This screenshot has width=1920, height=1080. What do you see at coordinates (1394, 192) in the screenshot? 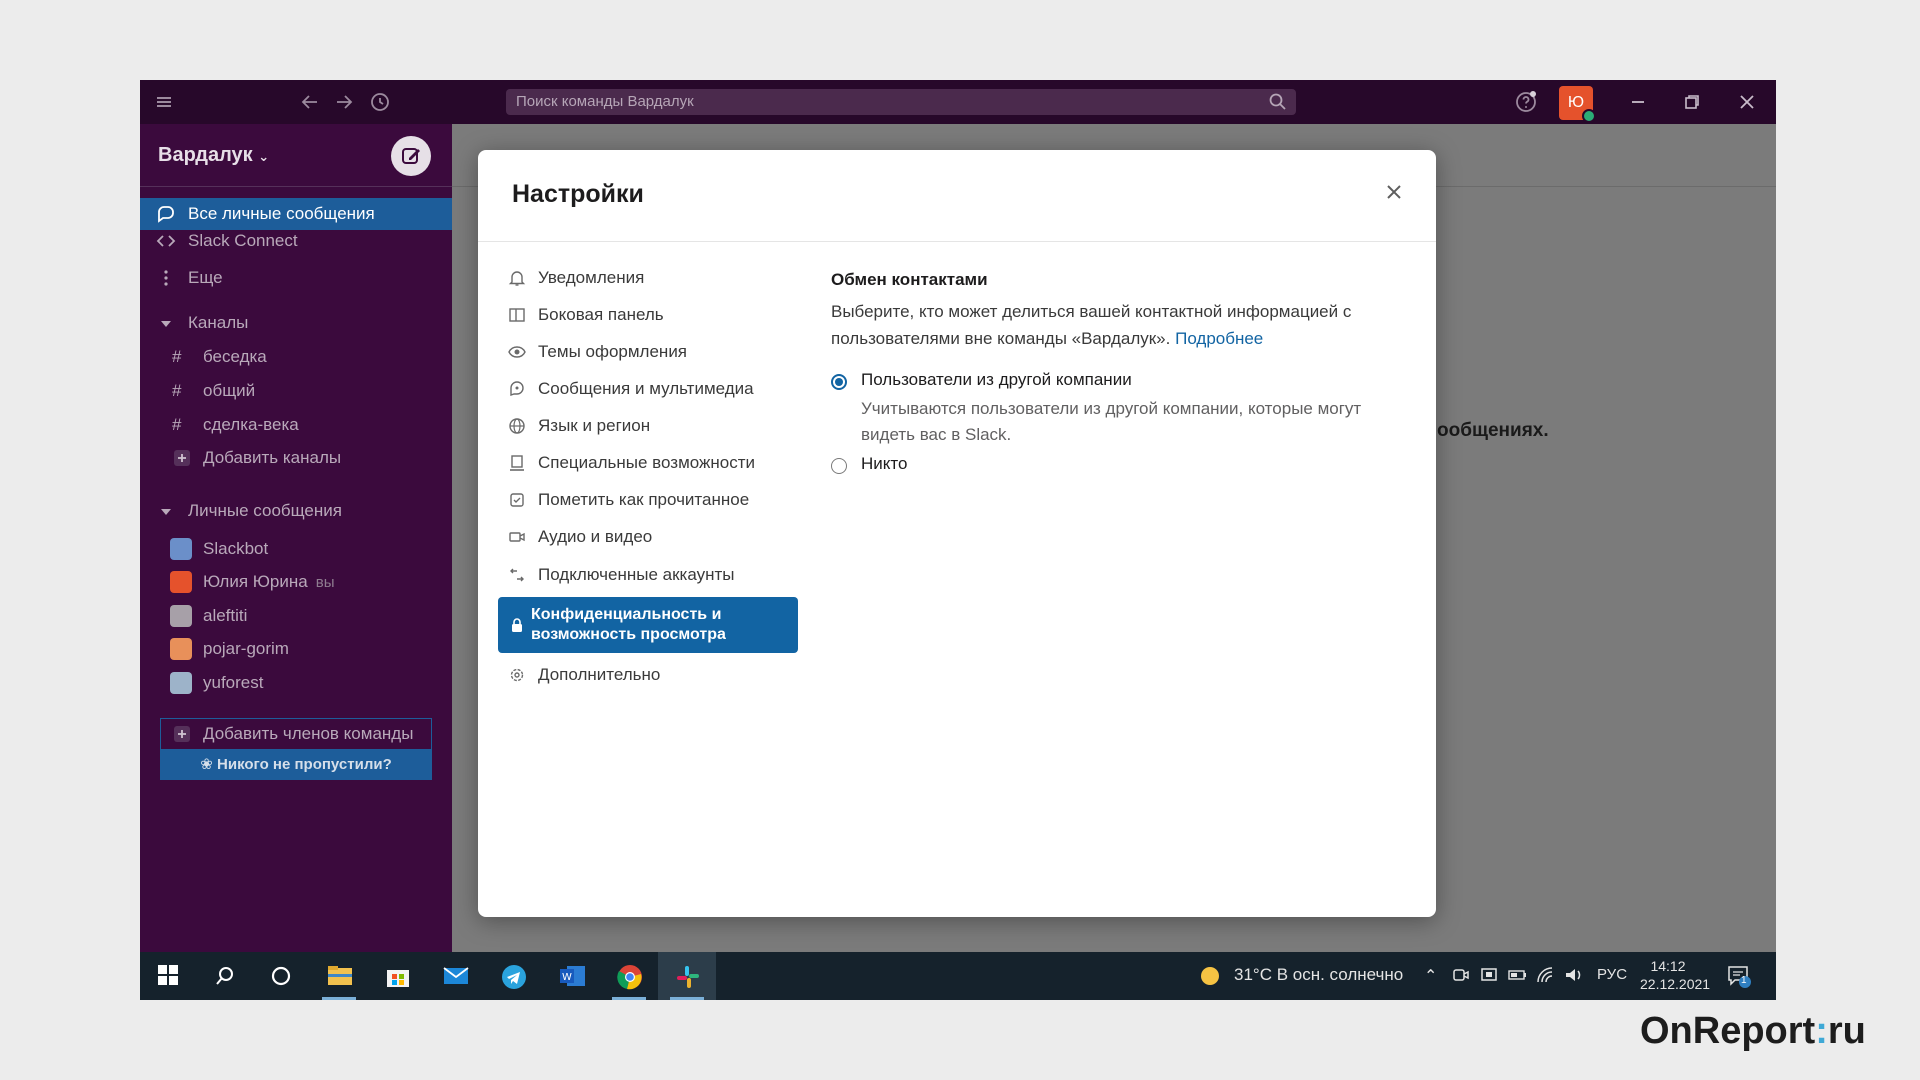
I see `close-icon` at bounding box center [1394, 192].